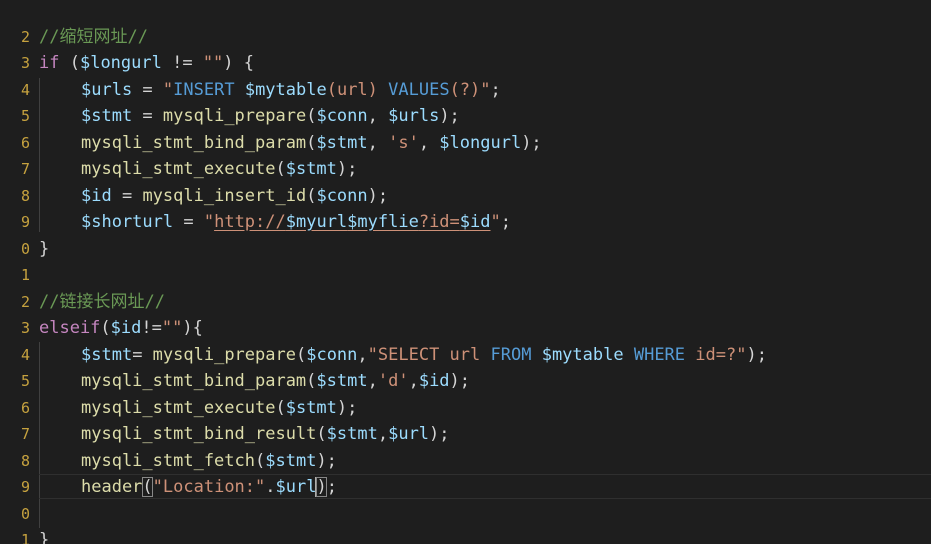 Image resolution: width=931 pixels, height=544 pixels. I want to click on variable: $myurl, so click(316, 222).